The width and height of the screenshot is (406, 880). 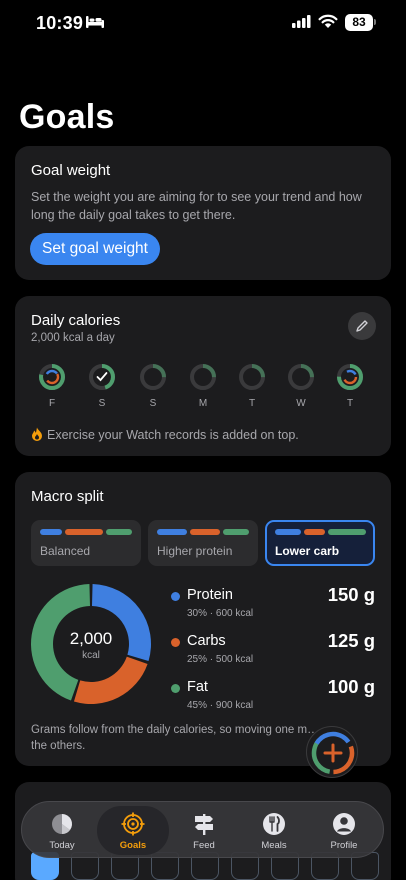 What do you see at coordinates (76, 320) in the screenshot?
I see `daily-calories-title: Daily calories` at bounding box center [76, 320].